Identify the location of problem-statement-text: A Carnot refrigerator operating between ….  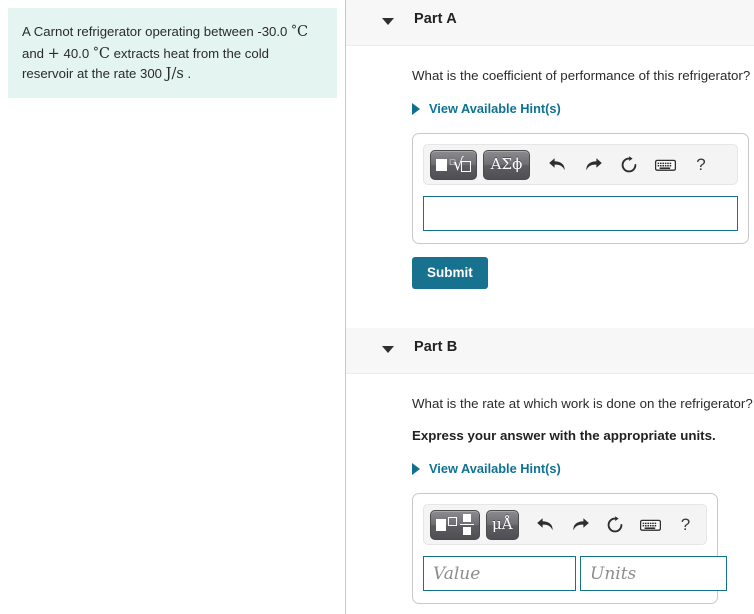
(172, 52).